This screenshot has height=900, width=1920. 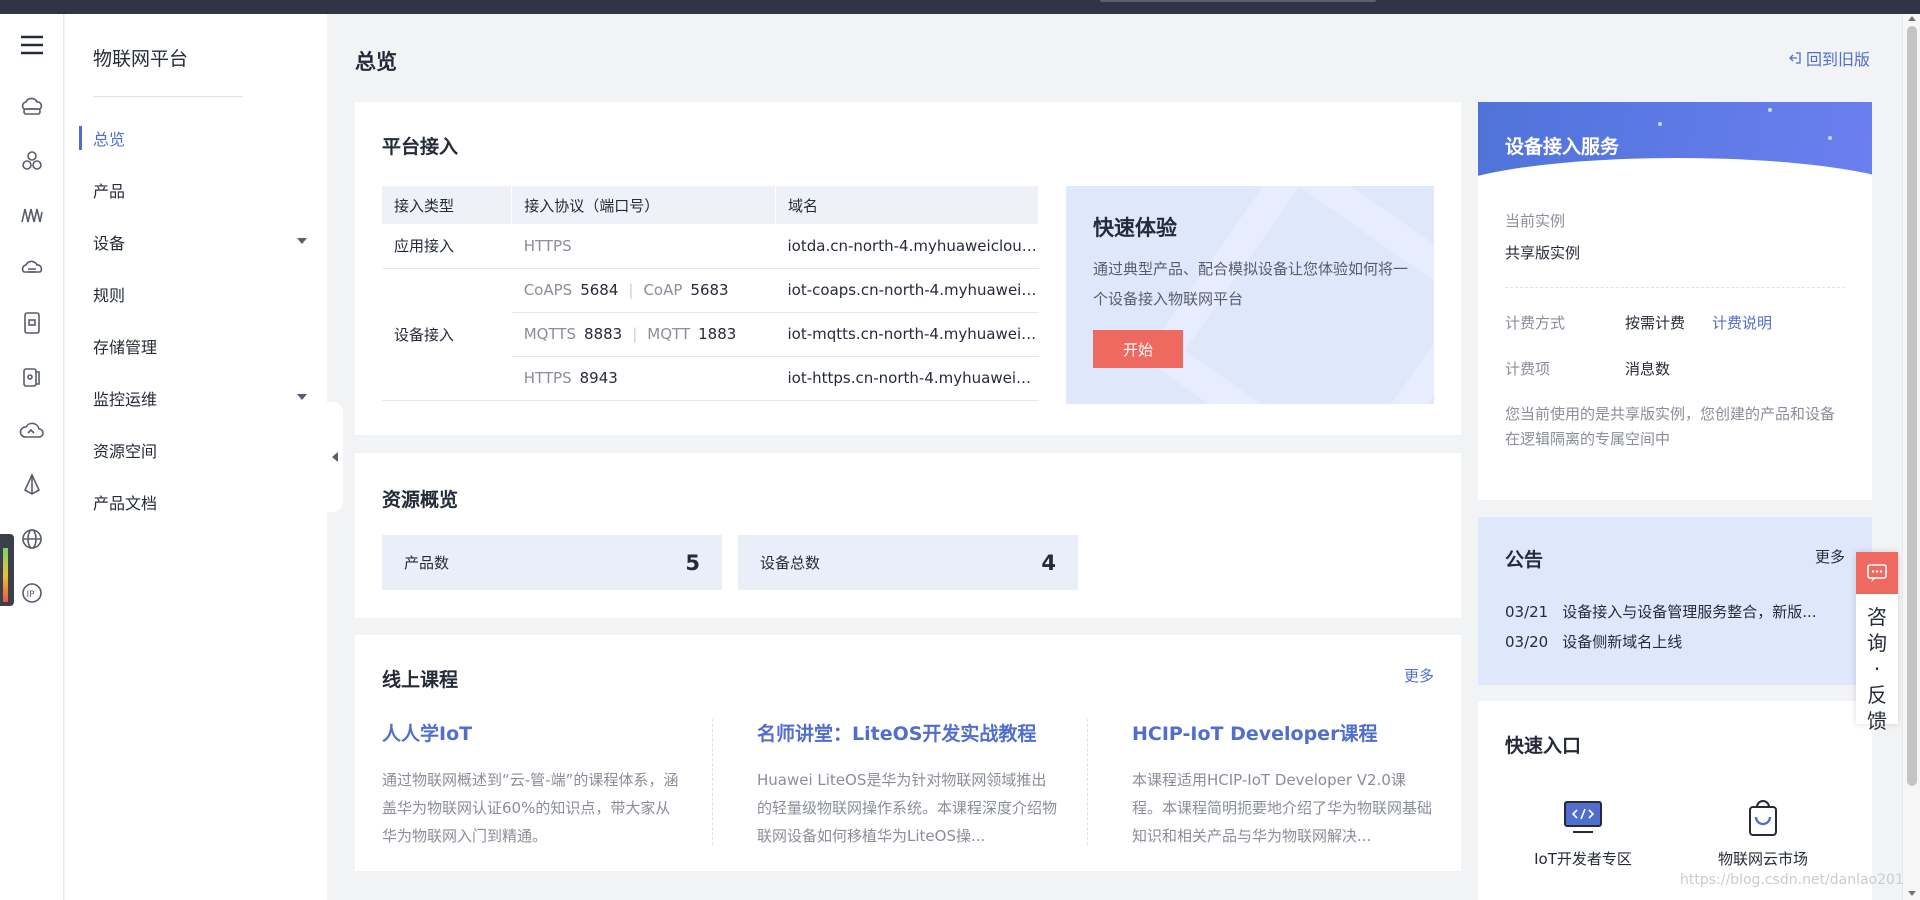 I want to click on protocol-cell: HTTPS 8943, so click(x=643, y=378).